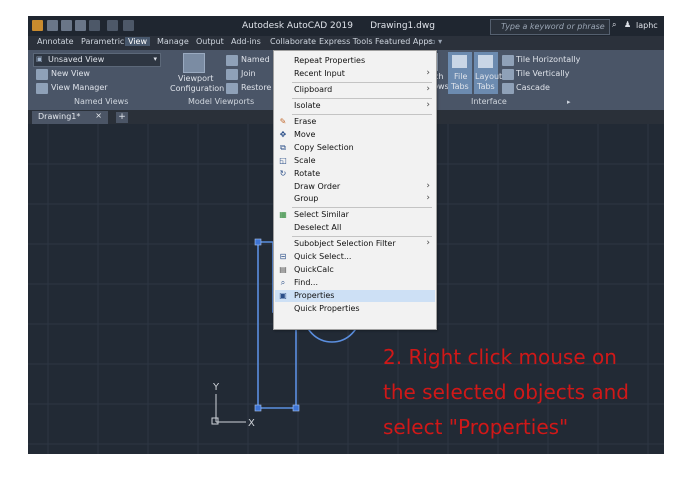  I want to click on menu-item-label: Repeat Properties, so click(330, 60).